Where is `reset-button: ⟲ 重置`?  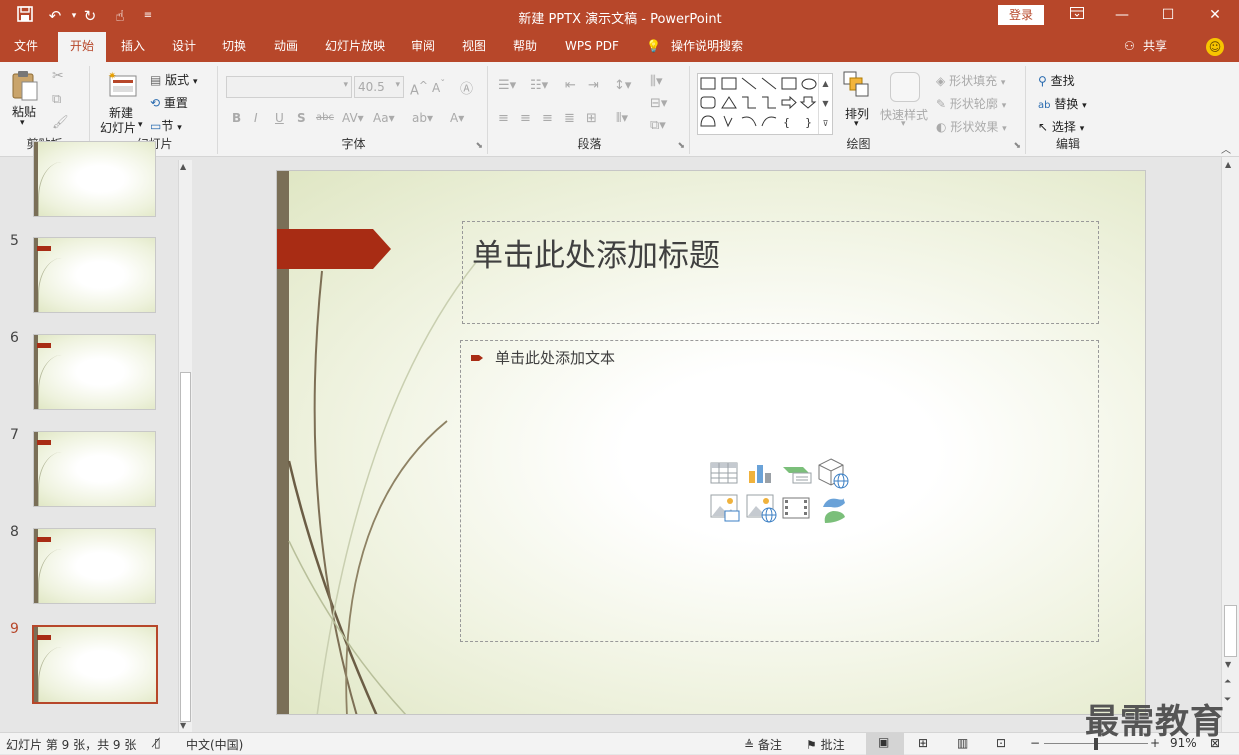
reset-button: ⟲ 重置 is located at coordinates (169, 102).